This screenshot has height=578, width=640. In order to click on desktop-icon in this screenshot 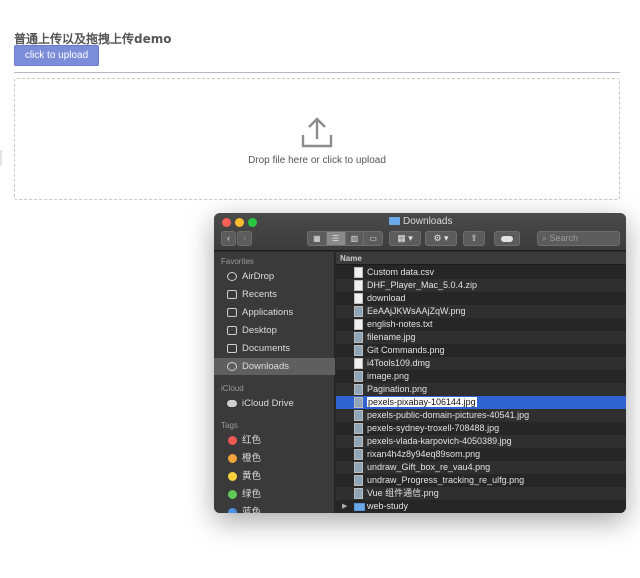, I will do `click(232, 330)`.